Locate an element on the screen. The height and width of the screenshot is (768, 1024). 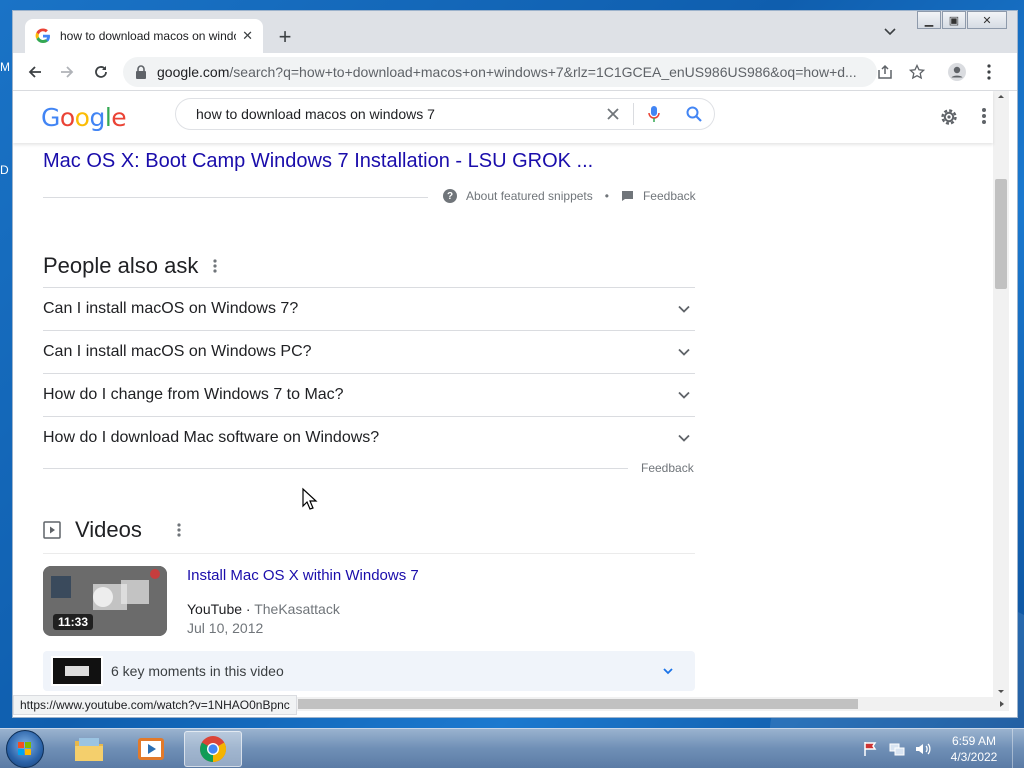
scroll-up-arrow-icon is located at coordinates (1001, 96).